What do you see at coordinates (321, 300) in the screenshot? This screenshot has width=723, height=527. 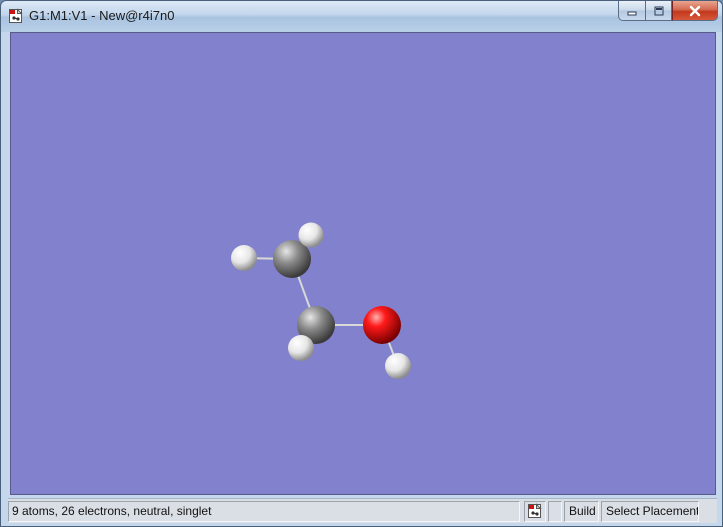 I see `bonds` at bounding box center [321, 300].